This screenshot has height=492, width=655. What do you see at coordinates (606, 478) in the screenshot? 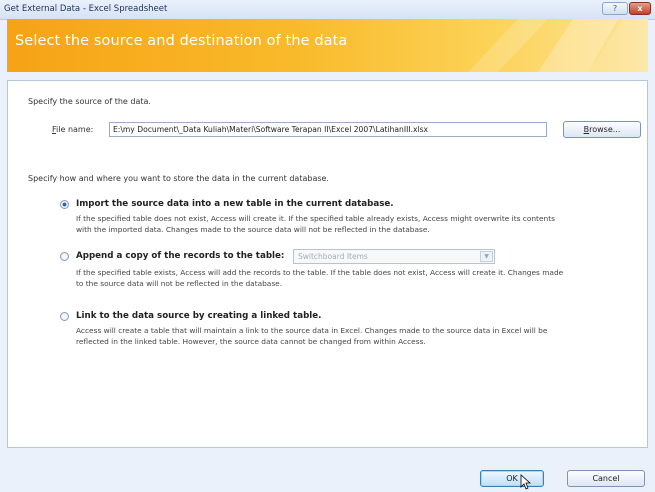
I see `cancel-button: Cancel` at bounding box center [606, 478].